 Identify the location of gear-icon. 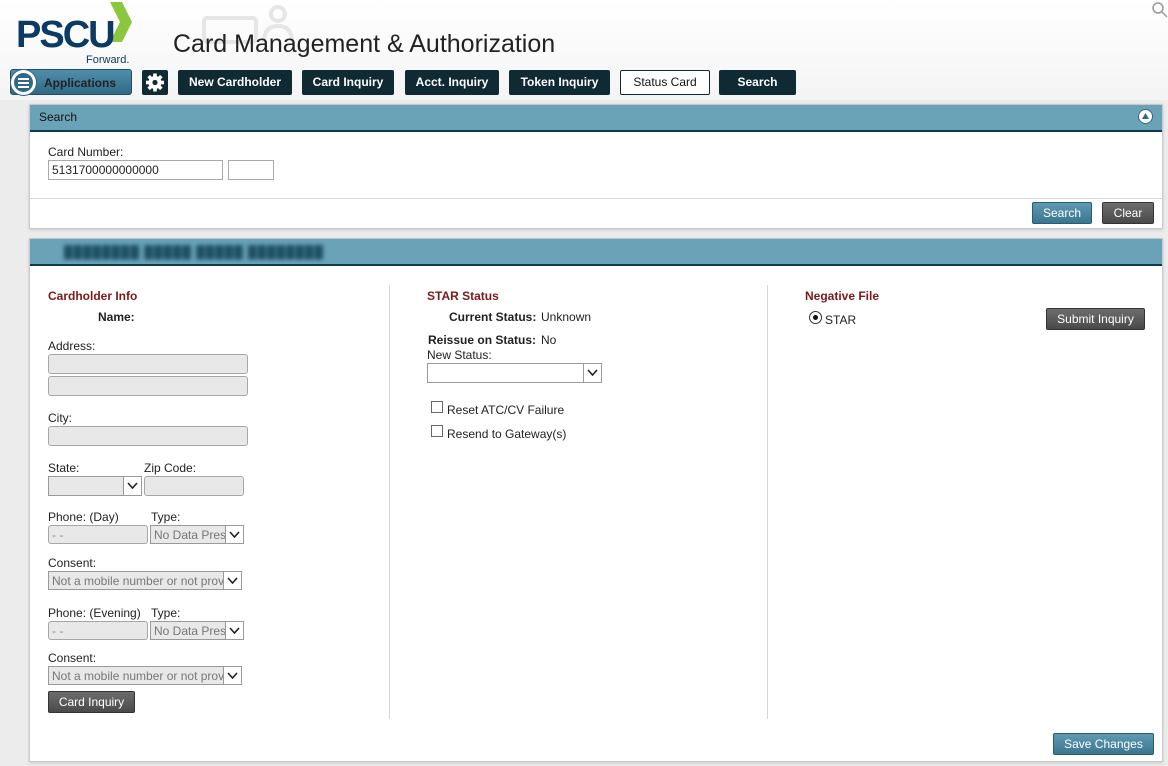
(155, 82).